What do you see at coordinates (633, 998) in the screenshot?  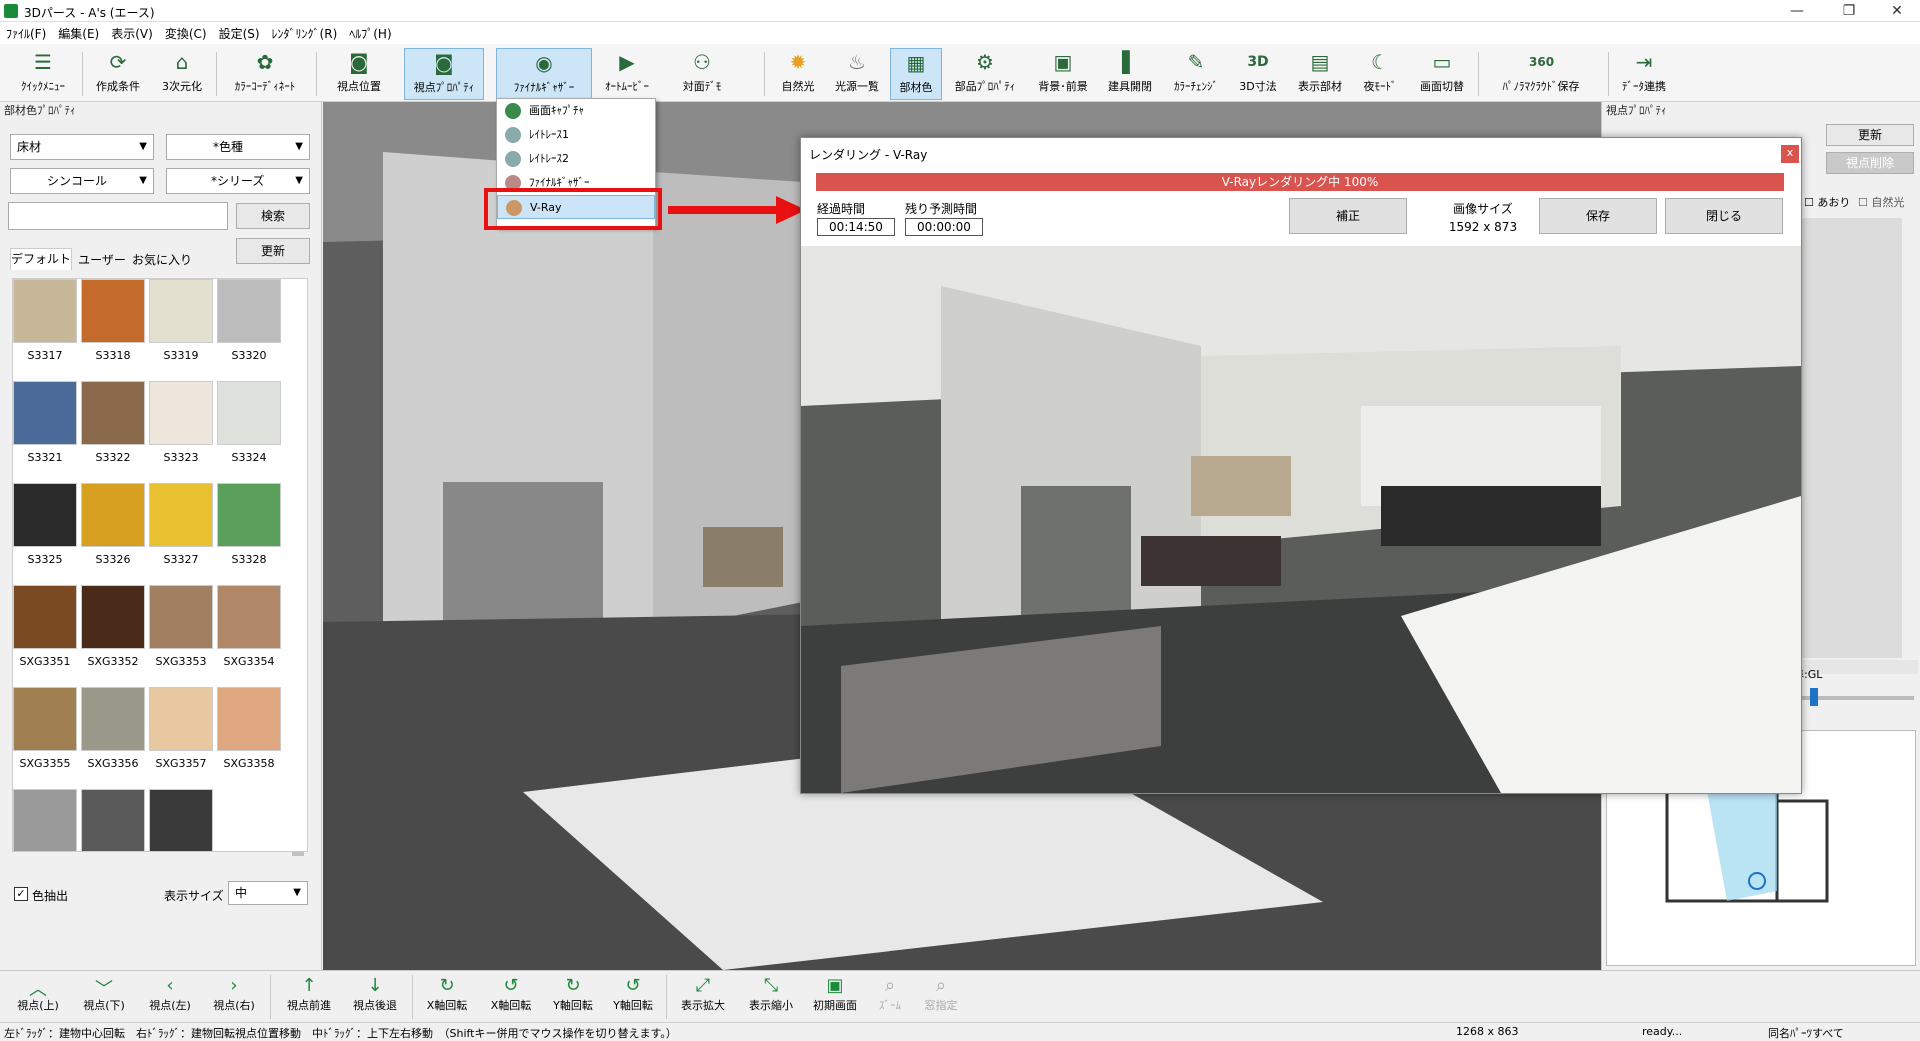 I see `y-rotate-right-button: ↺ Y軸回転` at bounding box center [633, 998].